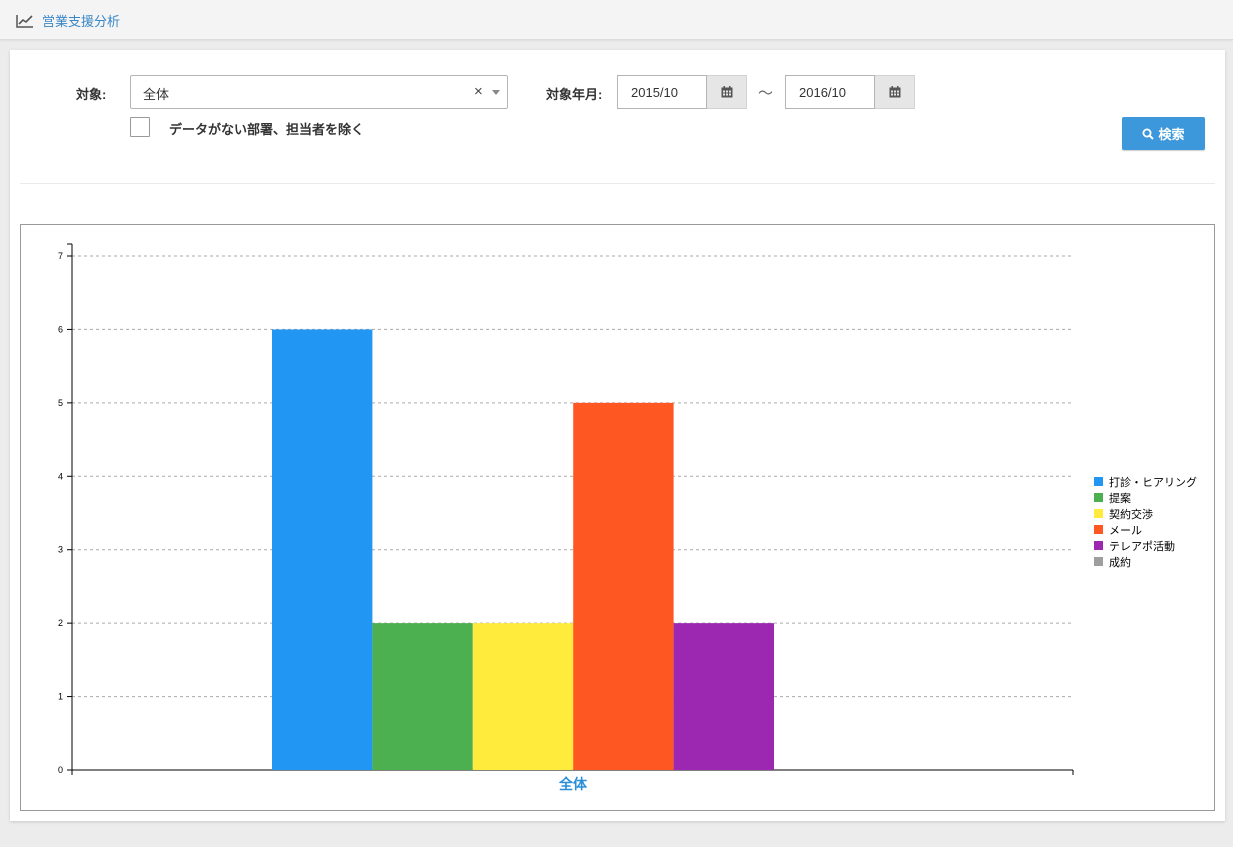 This screenshot has height=847, width=1233. What do you see at coordinates (478, 91) in the screenshot?
I see `clear-icon: ×` at bounding box center [478, 91].